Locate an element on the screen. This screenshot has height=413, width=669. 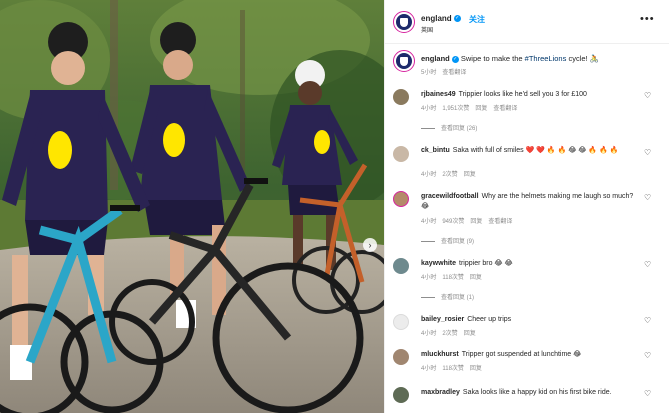
account-name: england ✓ is located at coordinates (441, 18).